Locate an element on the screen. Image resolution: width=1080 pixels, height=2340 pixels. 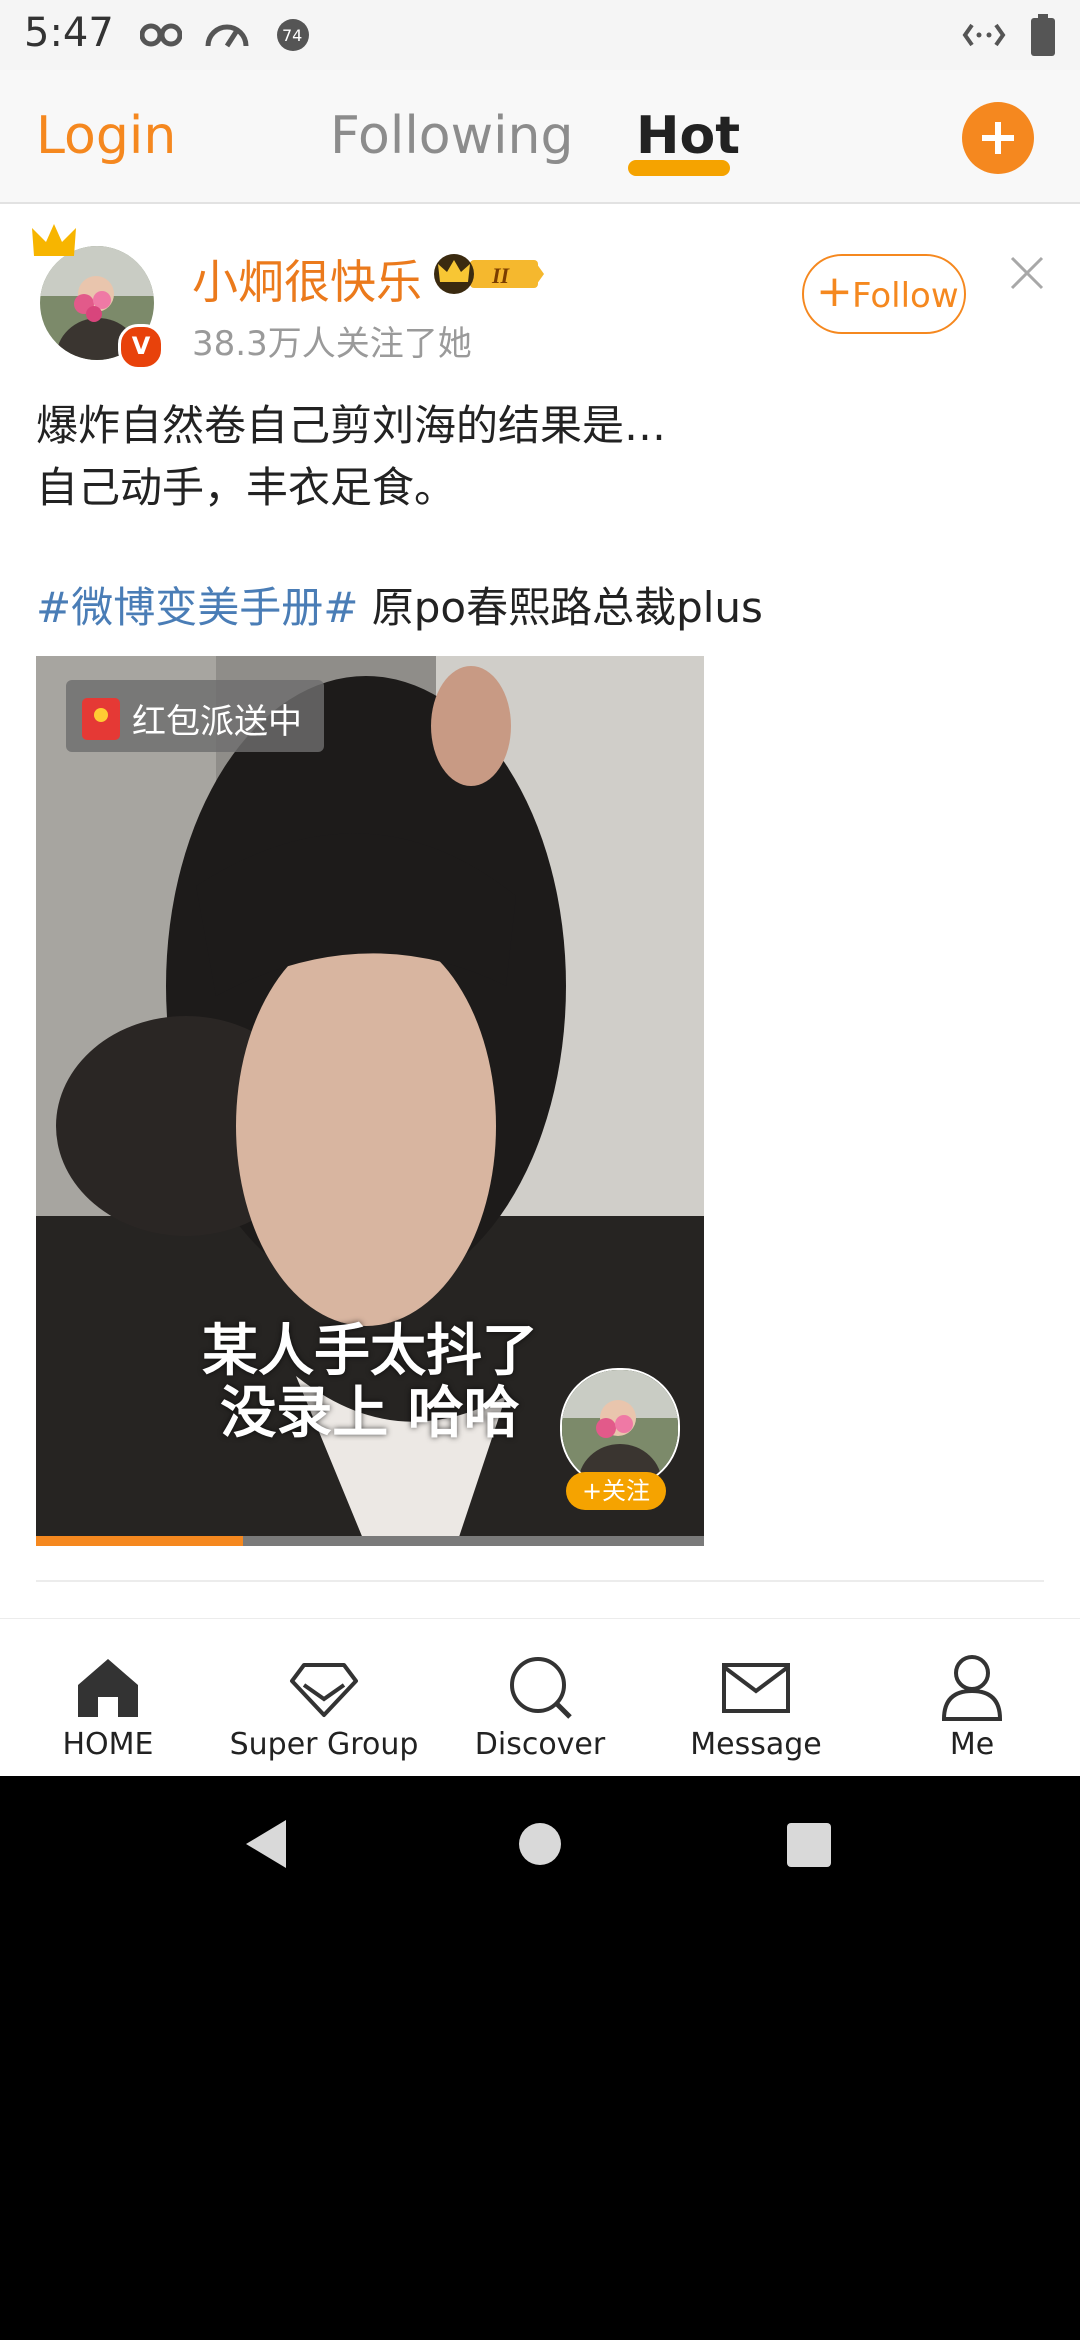
bottom-nav: HOME Super Group Discover Message Me is located at coordinates (540, 1697).